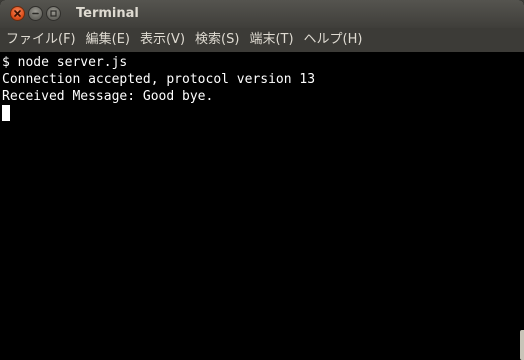  I want to click on close-button, so click(17, 13).